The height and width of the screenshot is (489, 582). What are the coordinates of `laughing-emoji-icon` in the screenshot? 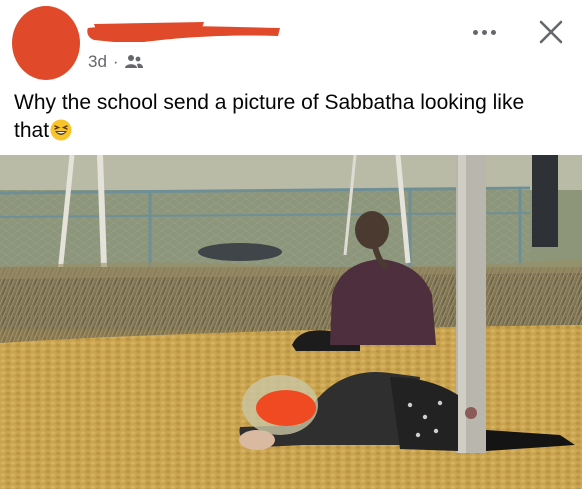 It's located at (61, 130).